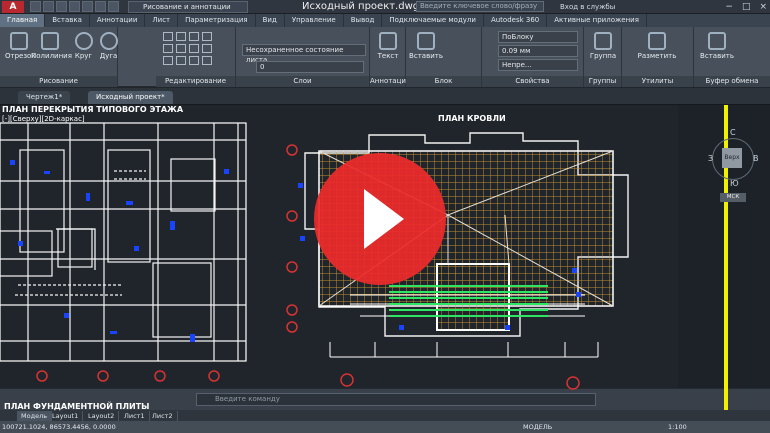 This screenshot has height=433, width=770. Describe the element at coordinates (168, 48) in the screenshot. I see `copy-icon` at that location.